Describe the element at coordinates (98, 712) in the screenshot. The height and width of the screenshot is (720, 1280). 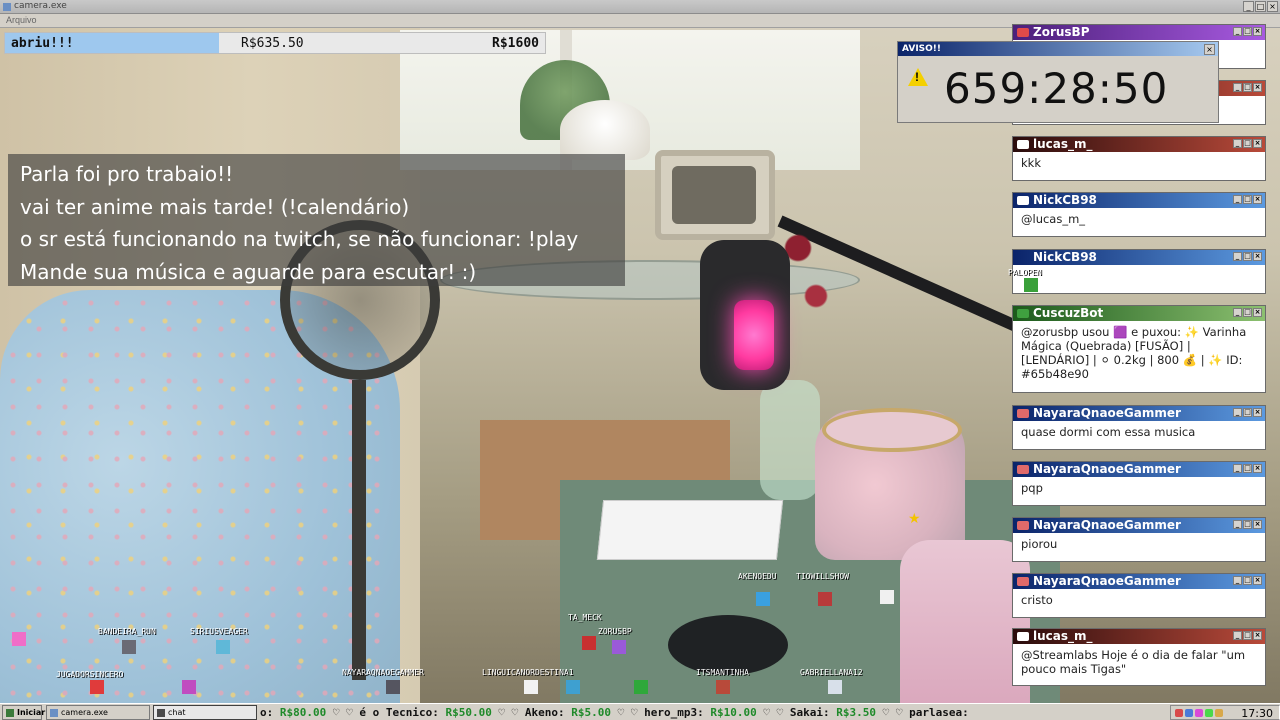
I see `taskbar-button-camera: camera.exe` at that location.